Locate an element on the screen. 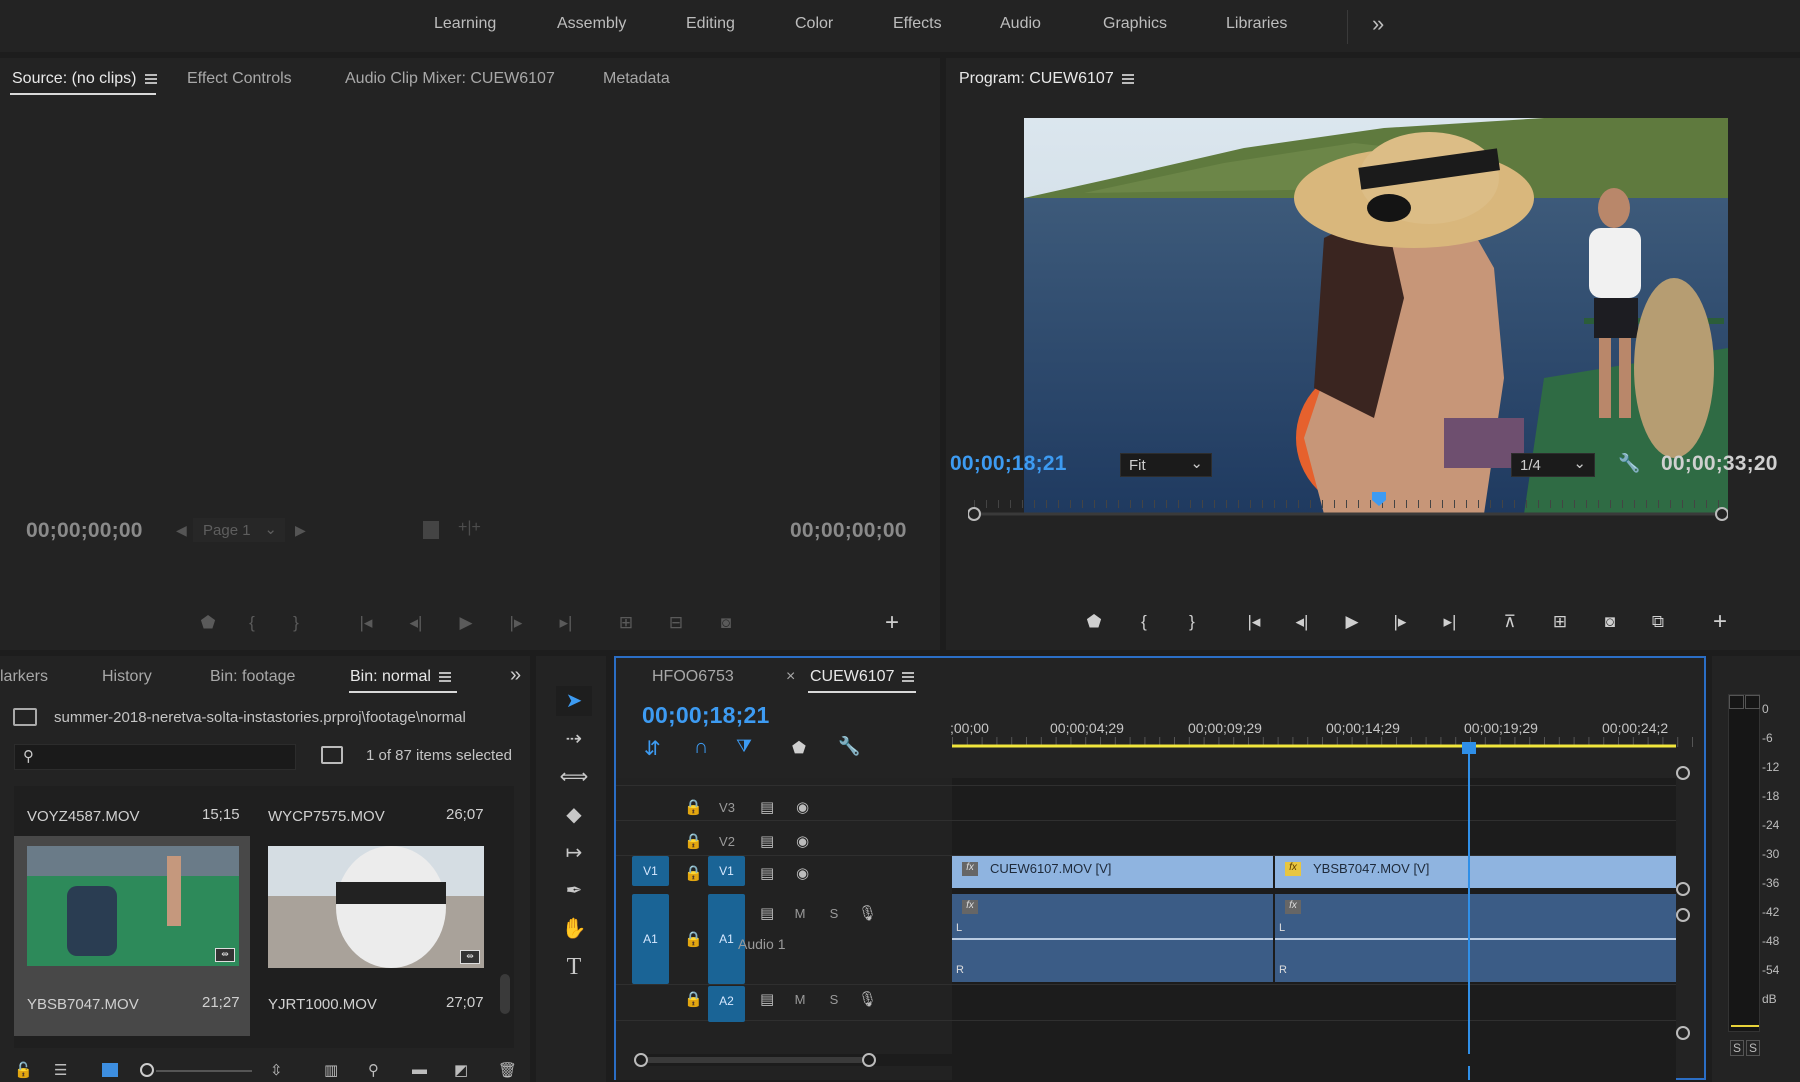  audio-clip: fx L R is located at coordinates (1112, 938).